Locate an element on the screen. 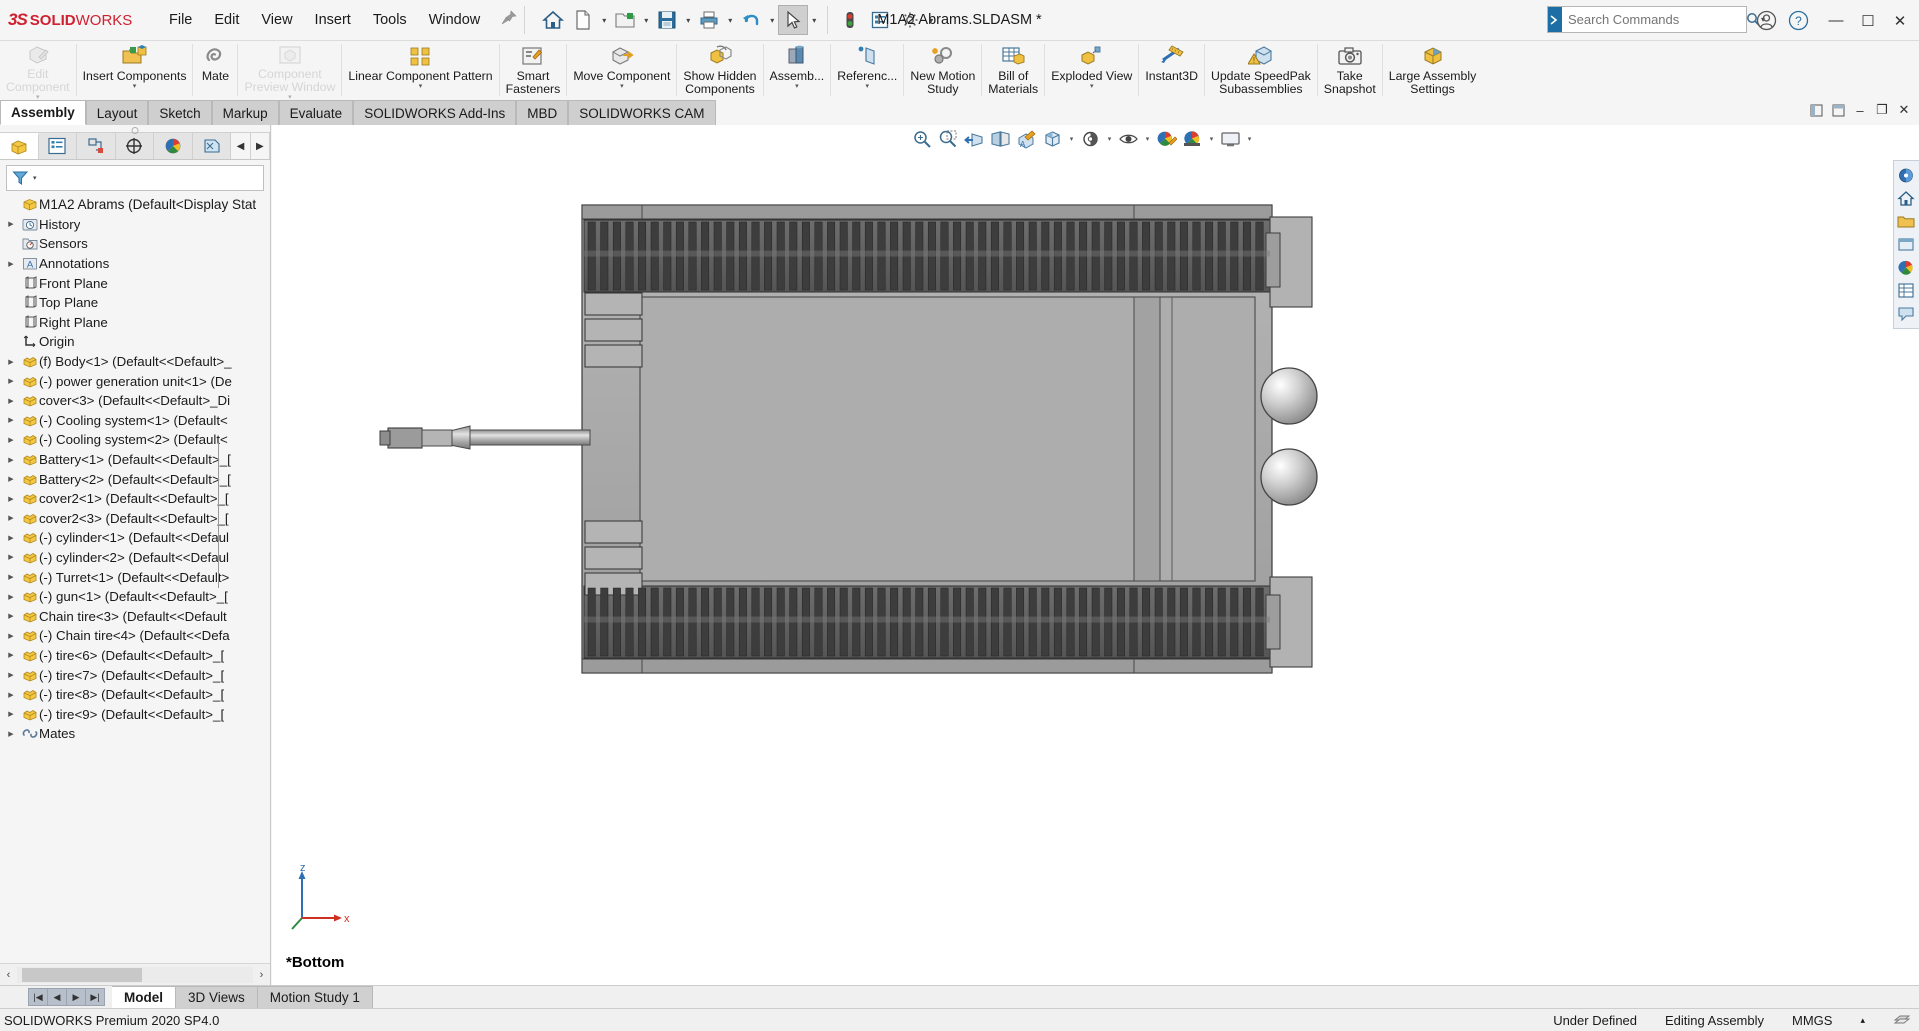 The width and height of the screenshot is (1919, 1031). next-tab-icon: ▶ is located at coordinates (76, 997).